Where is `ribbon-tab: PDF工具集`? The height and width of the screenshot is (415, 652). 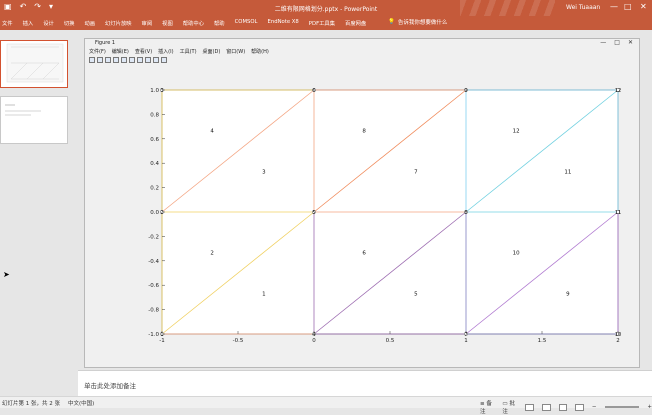 ribbon-tab: PDF工具集 is located at coordinates (322, 23).